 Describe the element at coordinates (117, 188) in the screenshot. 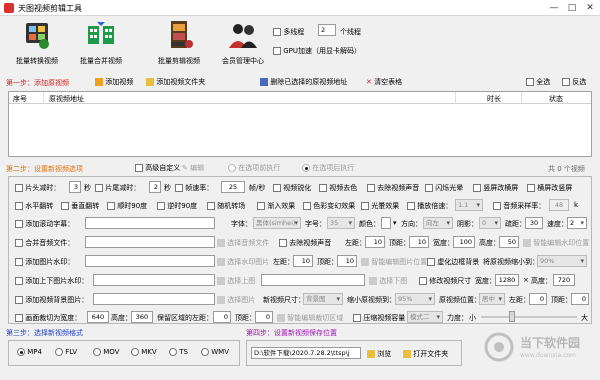

I see `tail-trim-option: 片尾减时：` at that location.